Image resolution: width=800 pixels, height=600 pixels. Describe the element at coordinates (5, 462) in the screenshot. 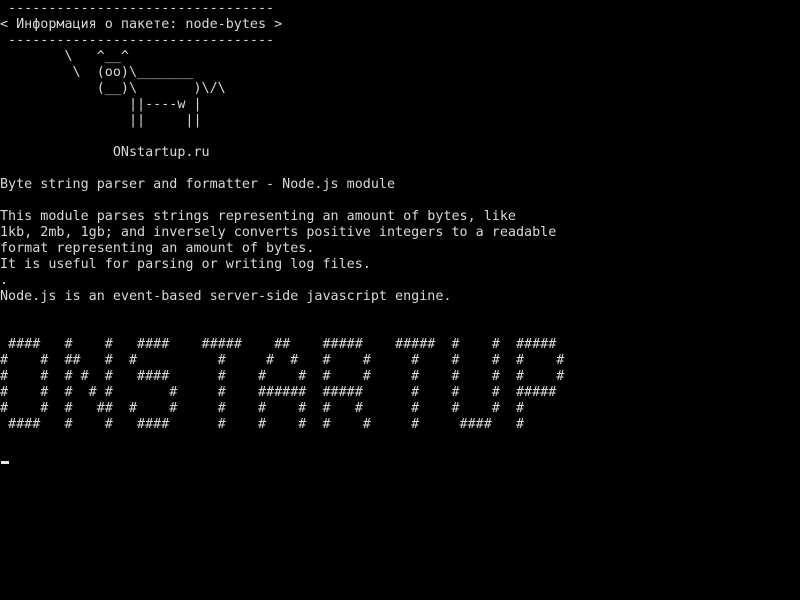

I see `text-cursor` at that location.